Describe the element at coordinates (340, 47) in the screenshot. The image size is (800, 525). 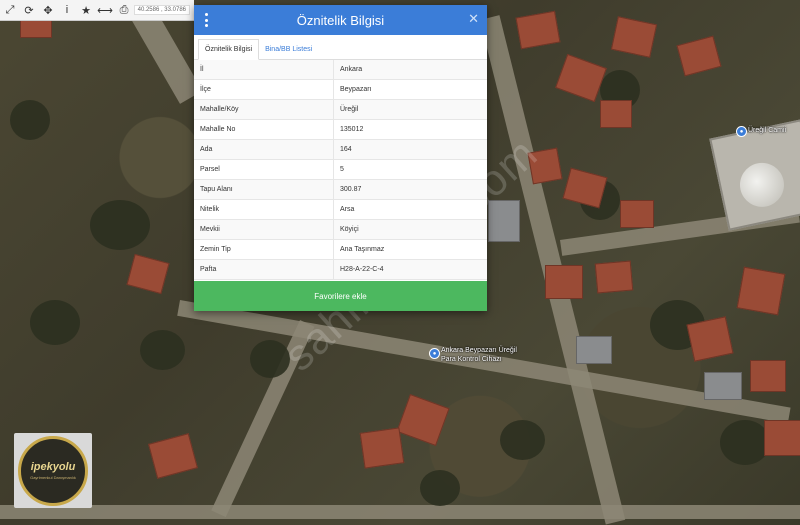
I see `panel-tabs: Öznitelik Bilgisi Bina/BB Listesi` at that location.